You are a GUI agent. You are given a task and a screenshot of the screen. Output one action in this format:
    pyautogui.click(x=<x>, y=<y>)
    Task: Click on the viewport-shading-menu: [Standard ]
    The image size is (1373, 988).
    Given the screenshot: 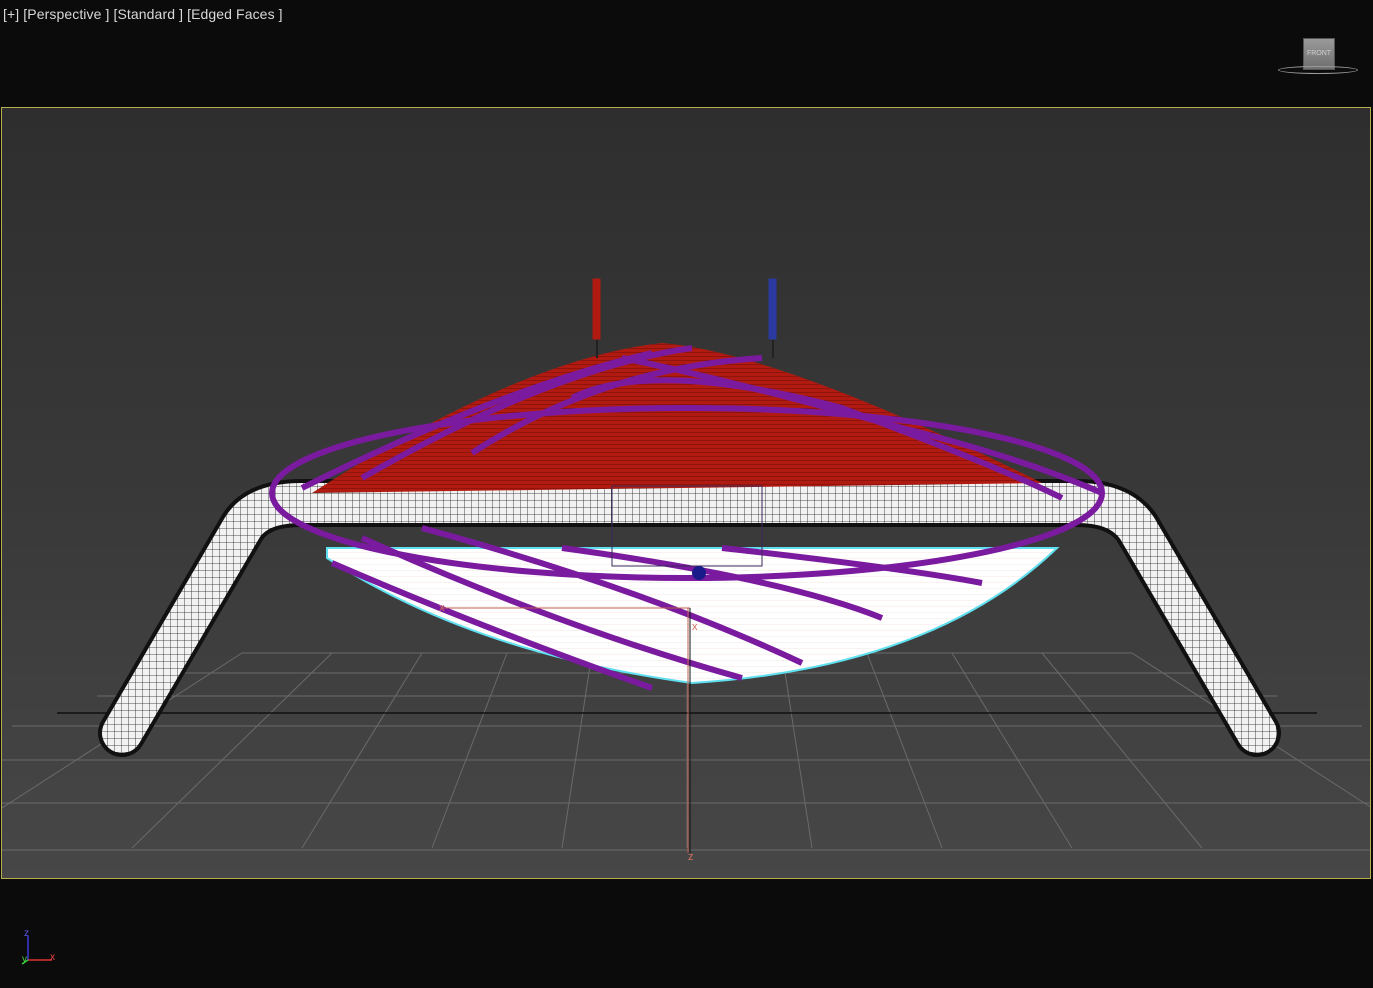 What is the action you would take?
    pyautogui.click(x=148, y=14)
    